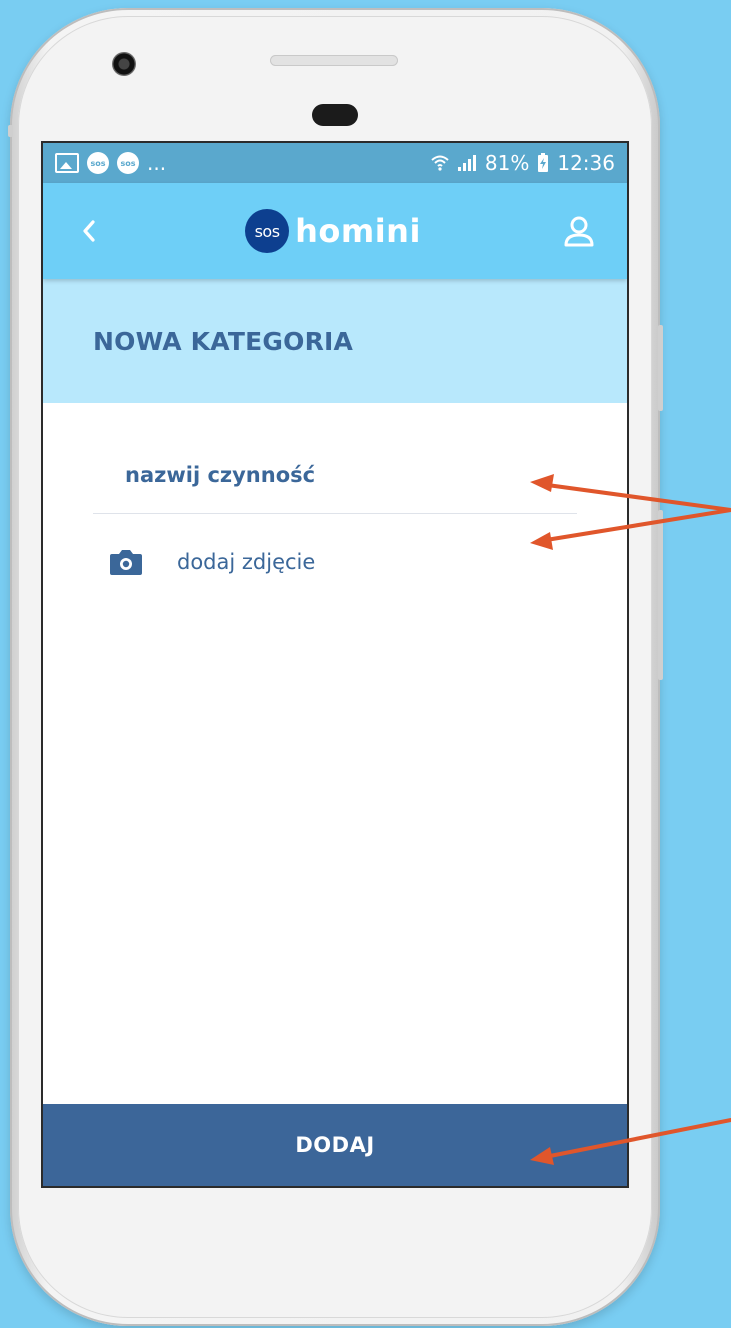  I want to click on earpiece-speaker, so click(334, 60).